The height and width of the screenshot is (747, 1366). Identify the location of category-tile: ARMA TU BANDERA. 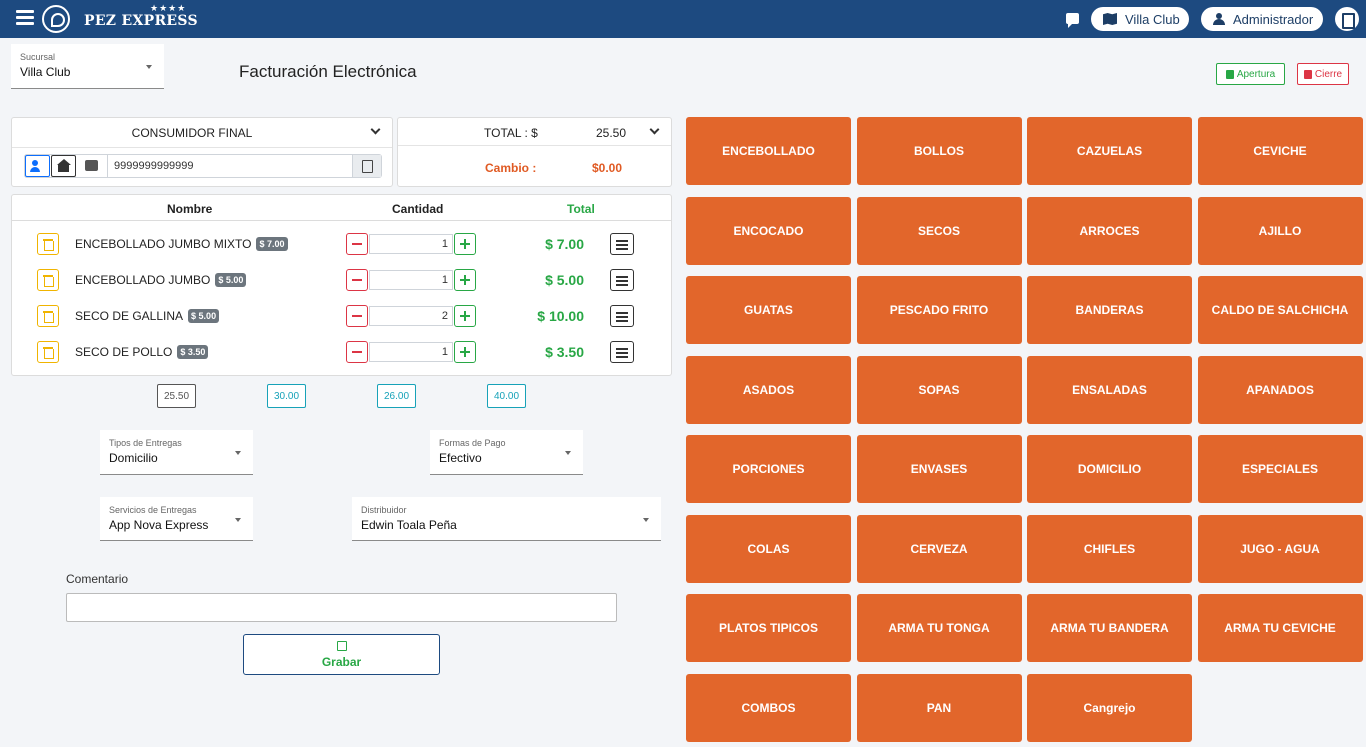
(1109, 628).